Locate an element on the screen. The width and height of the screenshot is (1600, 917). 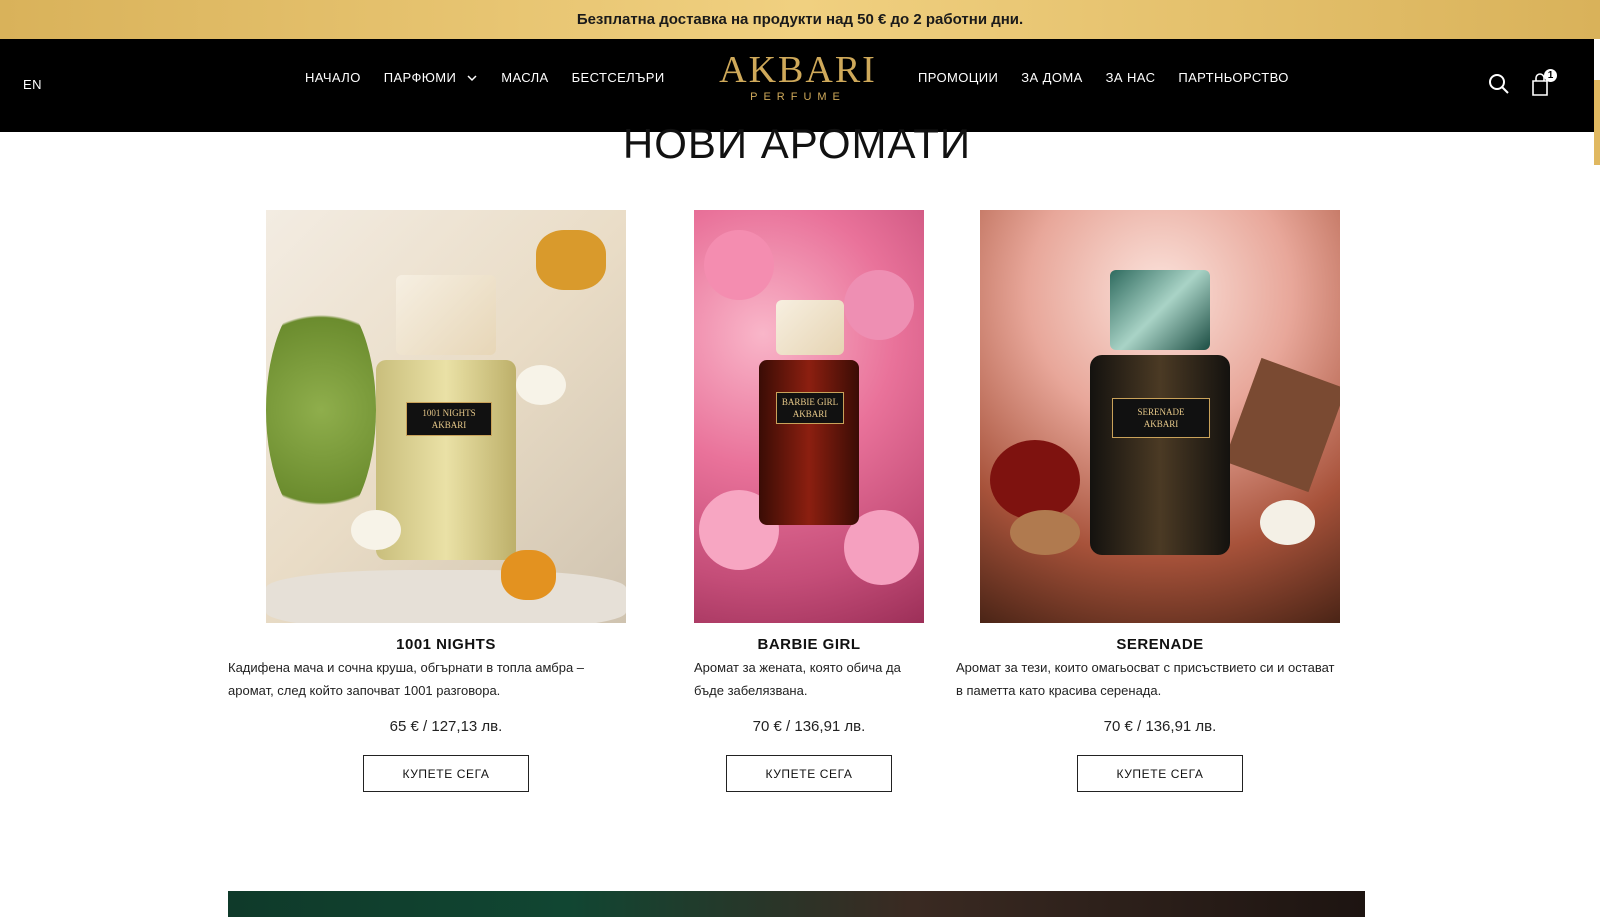
product-image-serenade: SERENADE AKBARI is located at coordinates (1160, 416).